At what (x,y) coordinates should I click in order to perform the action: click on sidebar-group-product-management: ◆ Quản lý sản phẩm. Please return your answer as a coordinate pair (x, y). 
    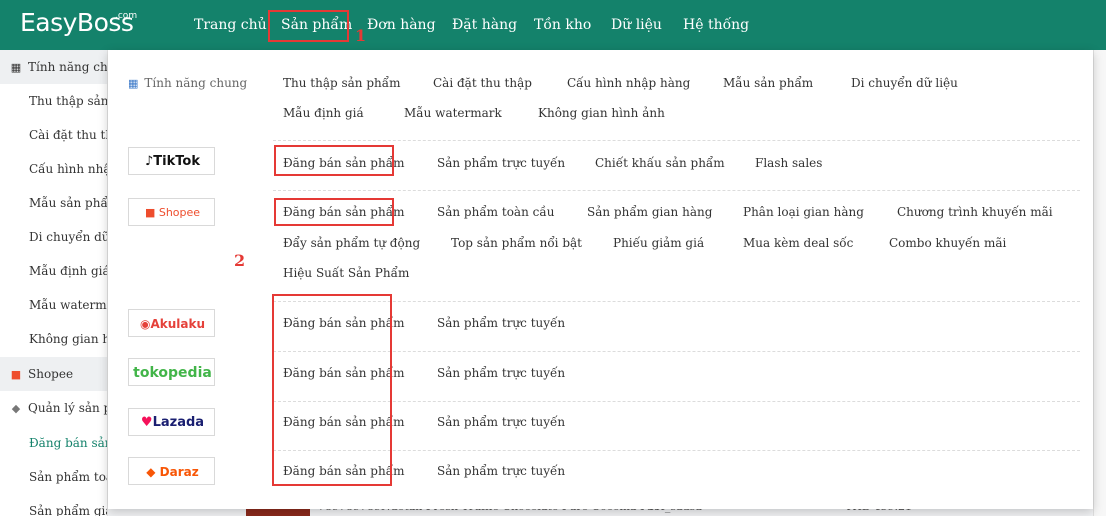
    Looking at the image, I should click on (53, 408).